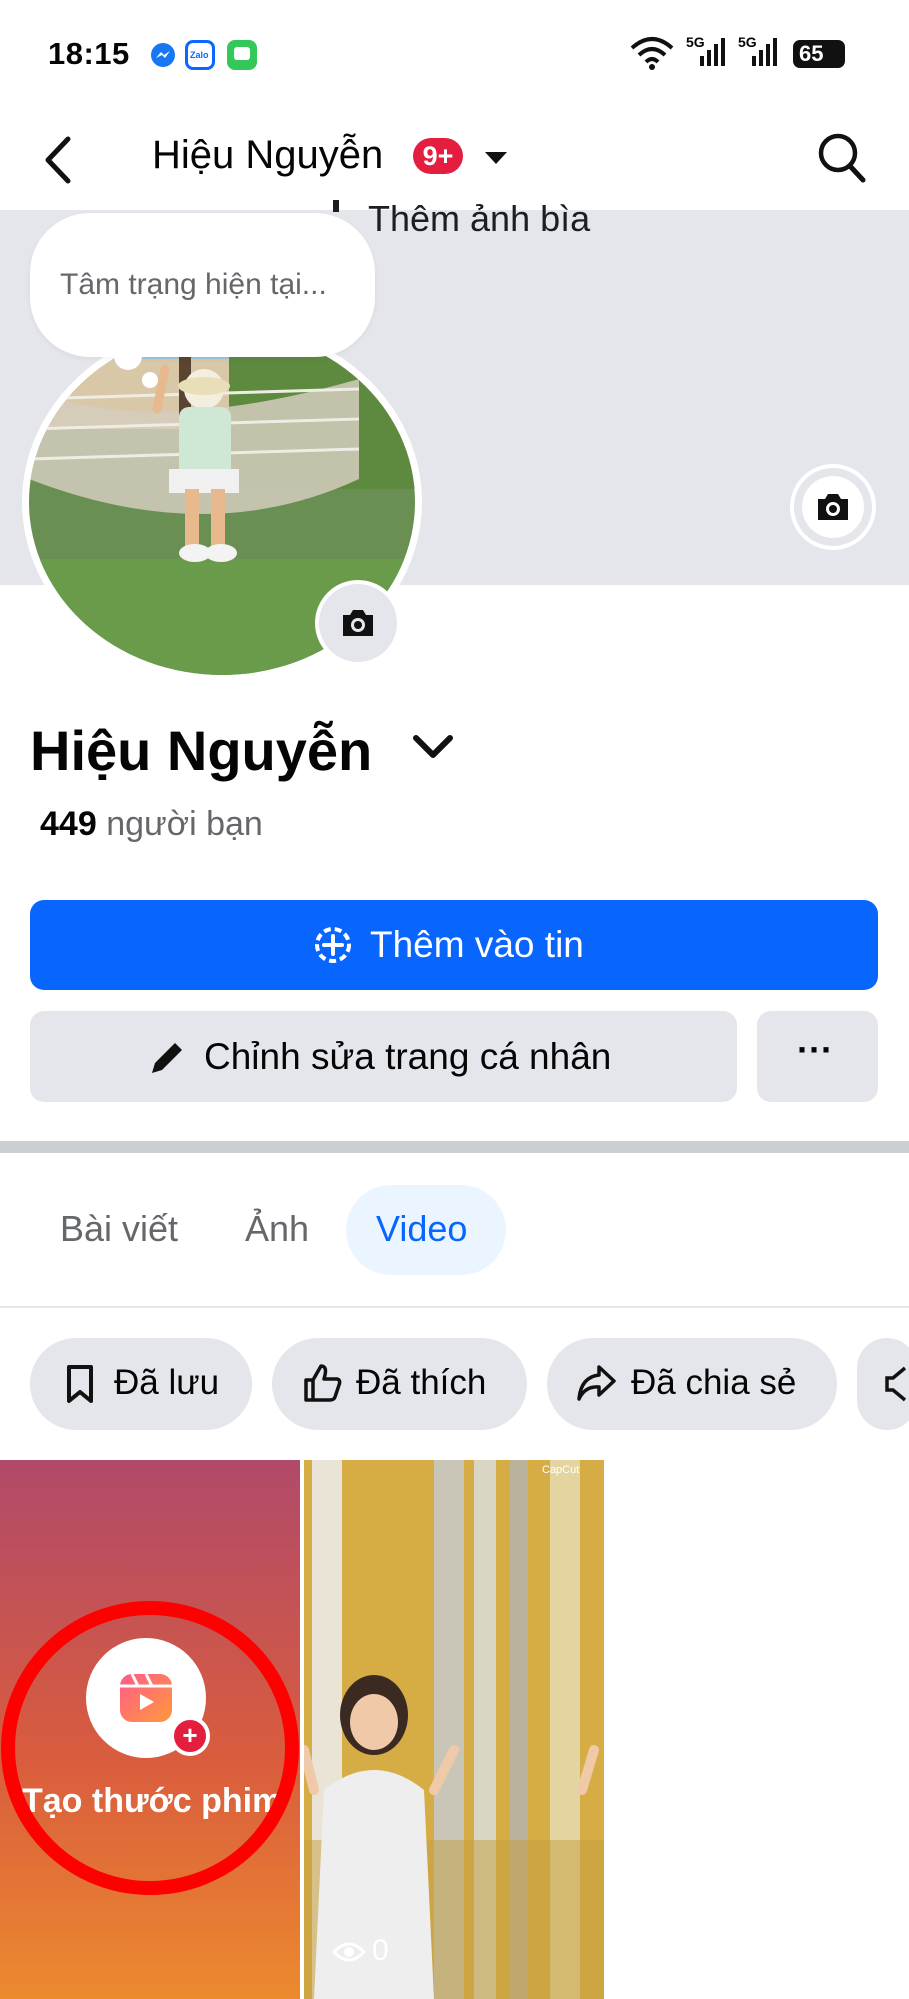 Image resolution: width=909 pixels, height=1999 pixels. I want to click on filter-next-partial, so click(883, 1384).